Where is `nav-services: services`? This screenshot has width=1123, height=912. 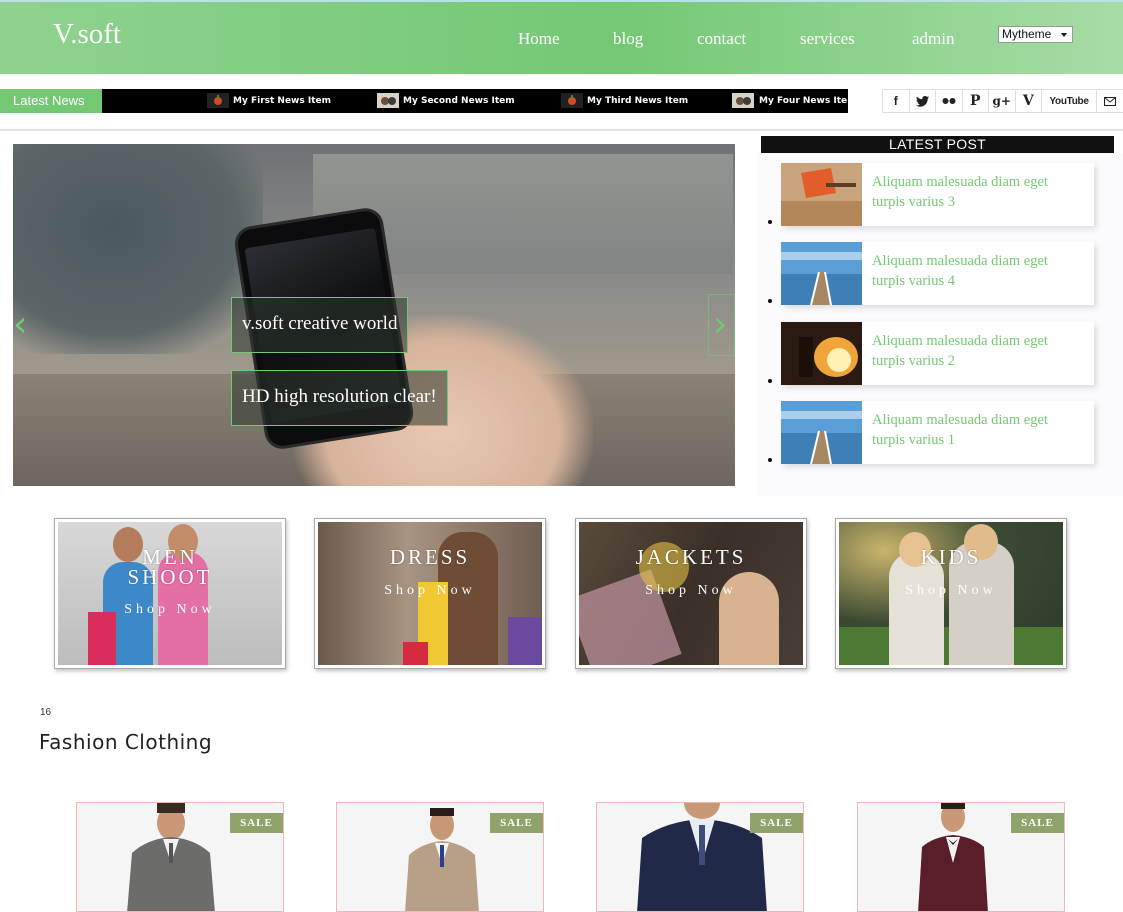
nav-services: services is located at coordinates (827, 39).